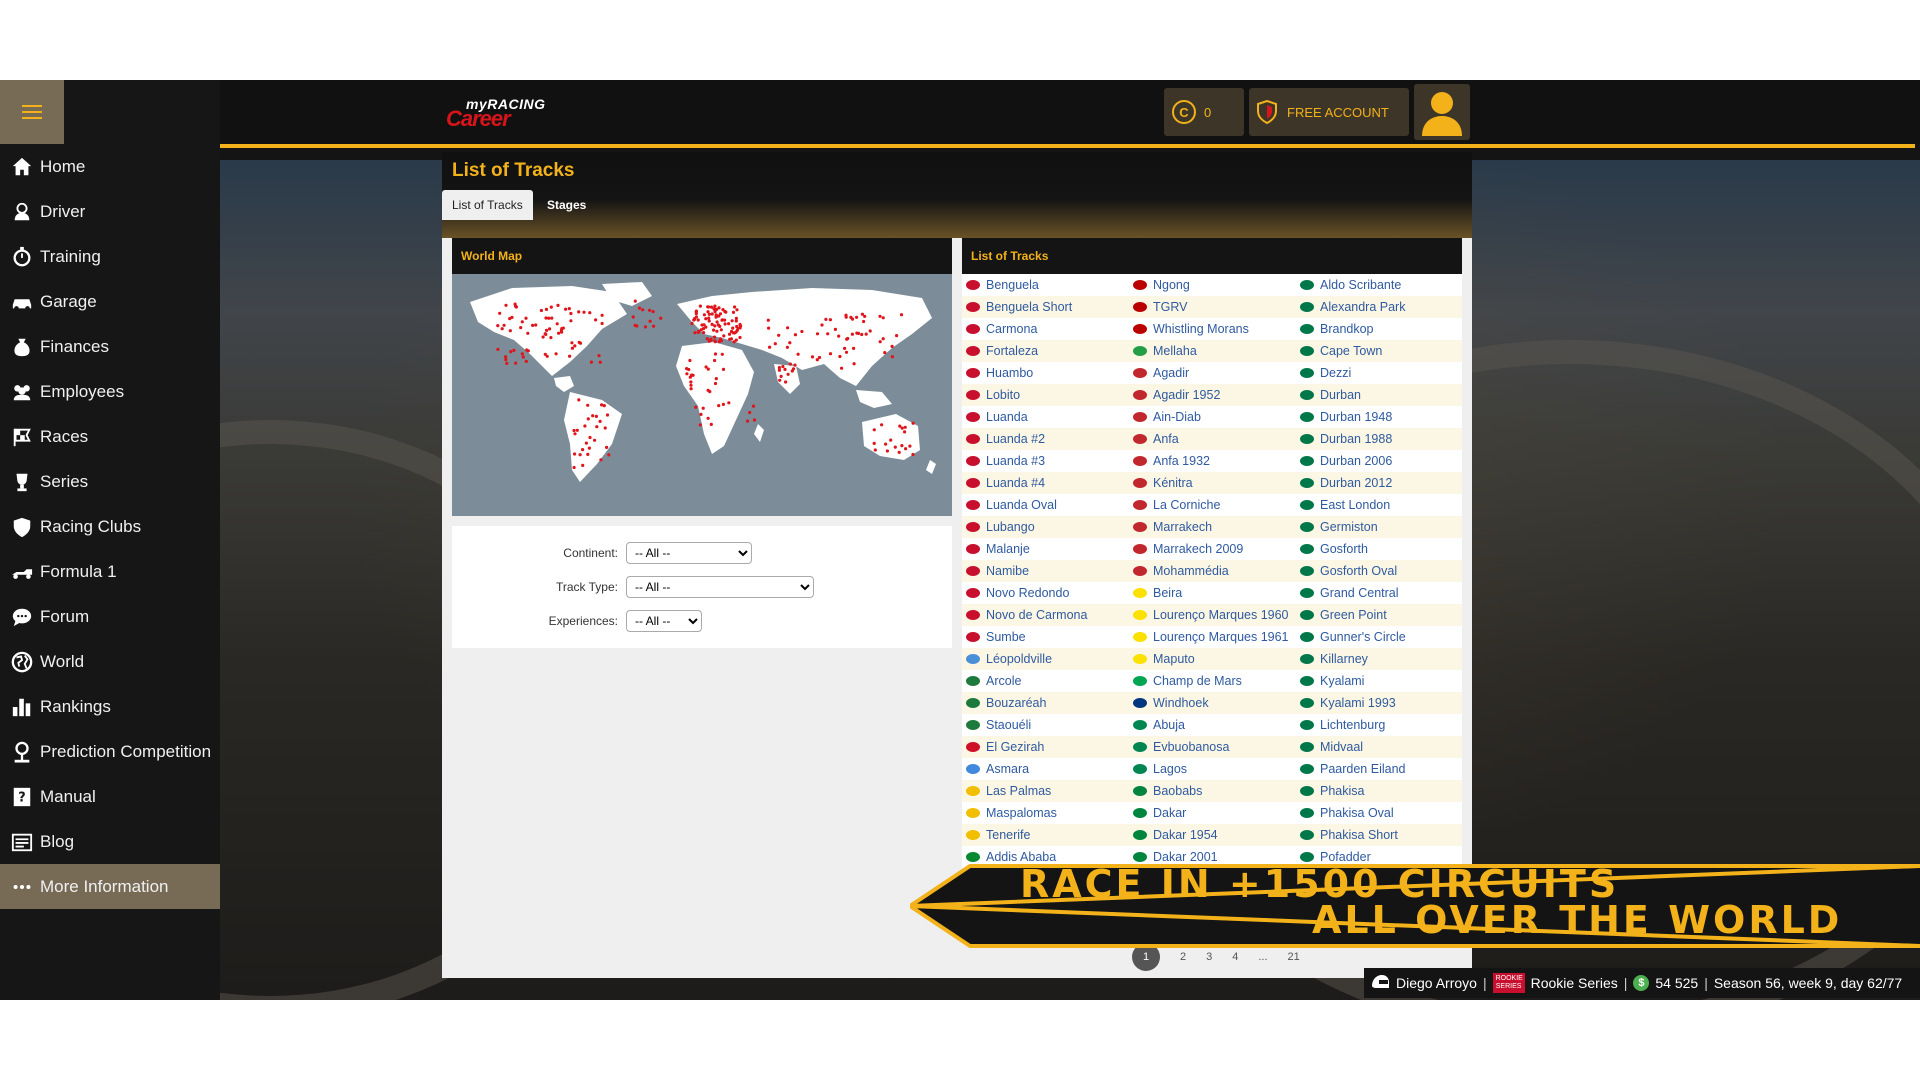 The height and width of the screenshot is (1080, 1920). Describe the element at coordinates (1045, 527) in the screenshot. I see `track-link: Lubango` at that location.